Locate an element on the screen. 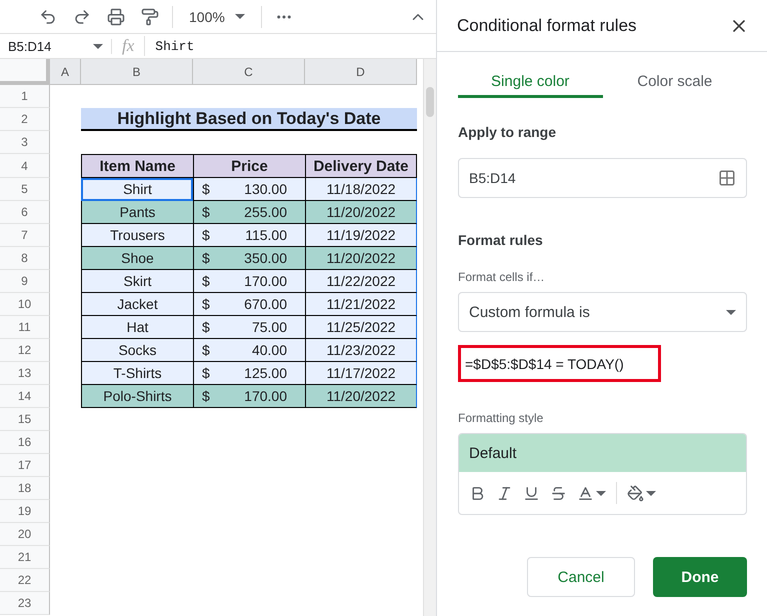 Image resolution: width=767 pixels, height=616 pixels. condition-dropdown: Custom formula is is located at coordinates (602, 312).